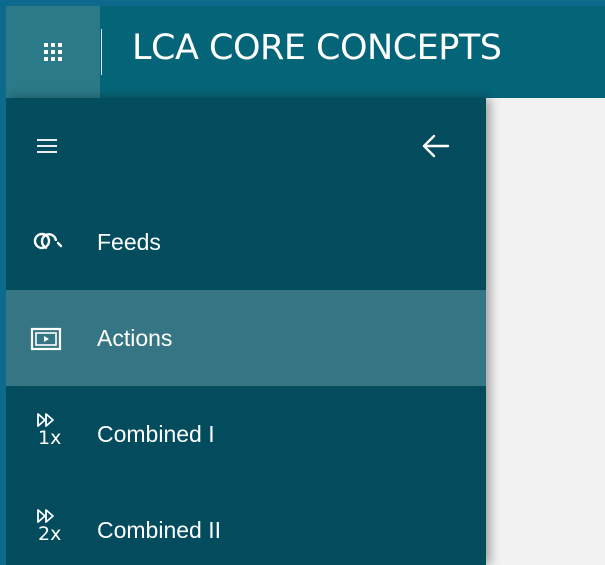  I want to click on app-launcher-button, so click(53, 52).